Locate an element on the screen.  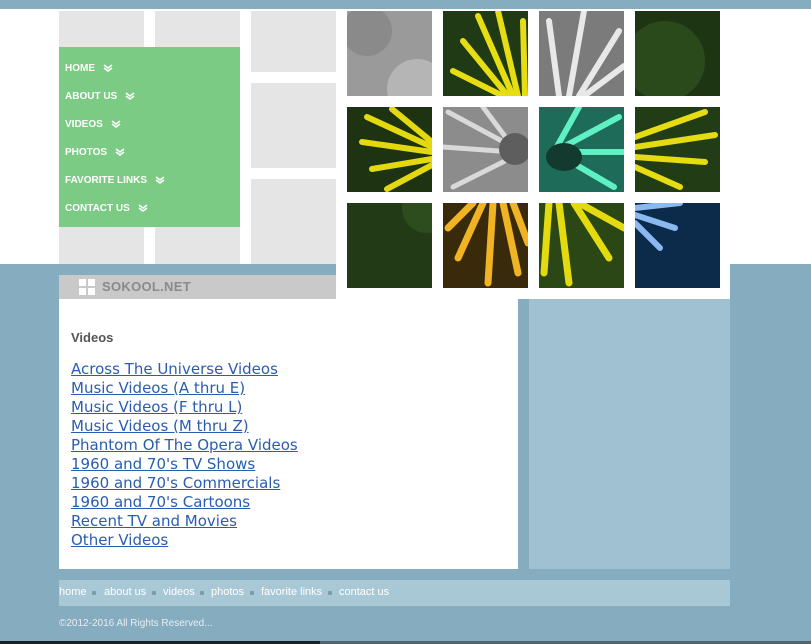
nav-item-label: PHOTOS is located at coordinates (86, 152).